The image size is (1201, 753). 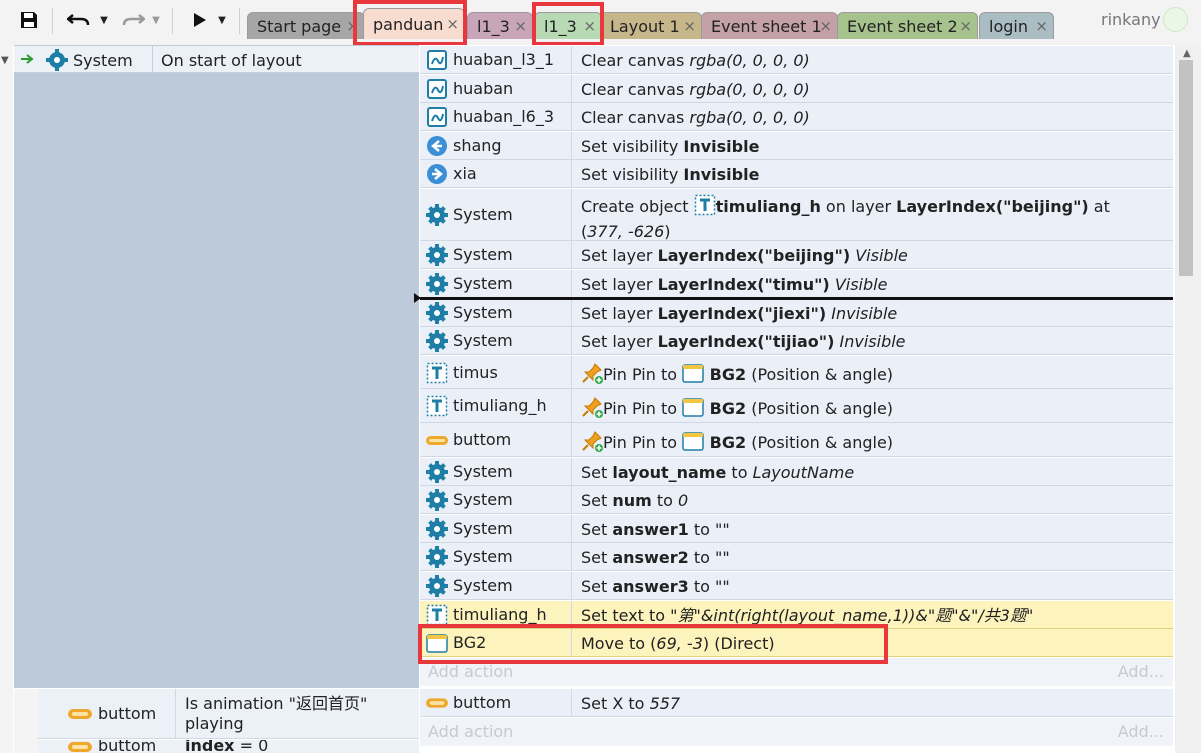 I want to click on action-row: System Set answer3 to "", so click(x=796, y=586).